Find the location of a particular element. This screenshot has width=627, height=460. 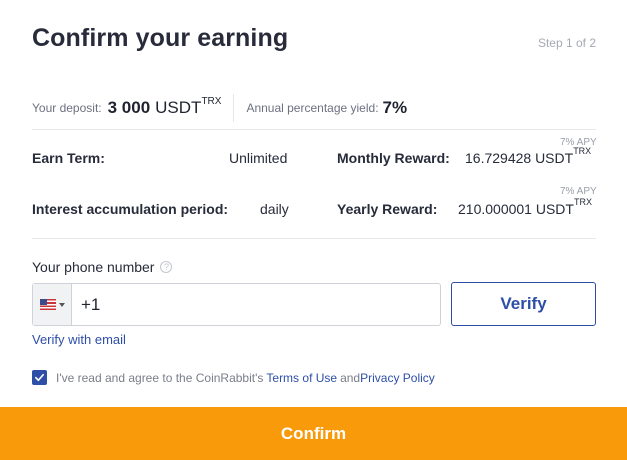

yearly-apy-note: 7% APY is located at coordinates (578, 191).